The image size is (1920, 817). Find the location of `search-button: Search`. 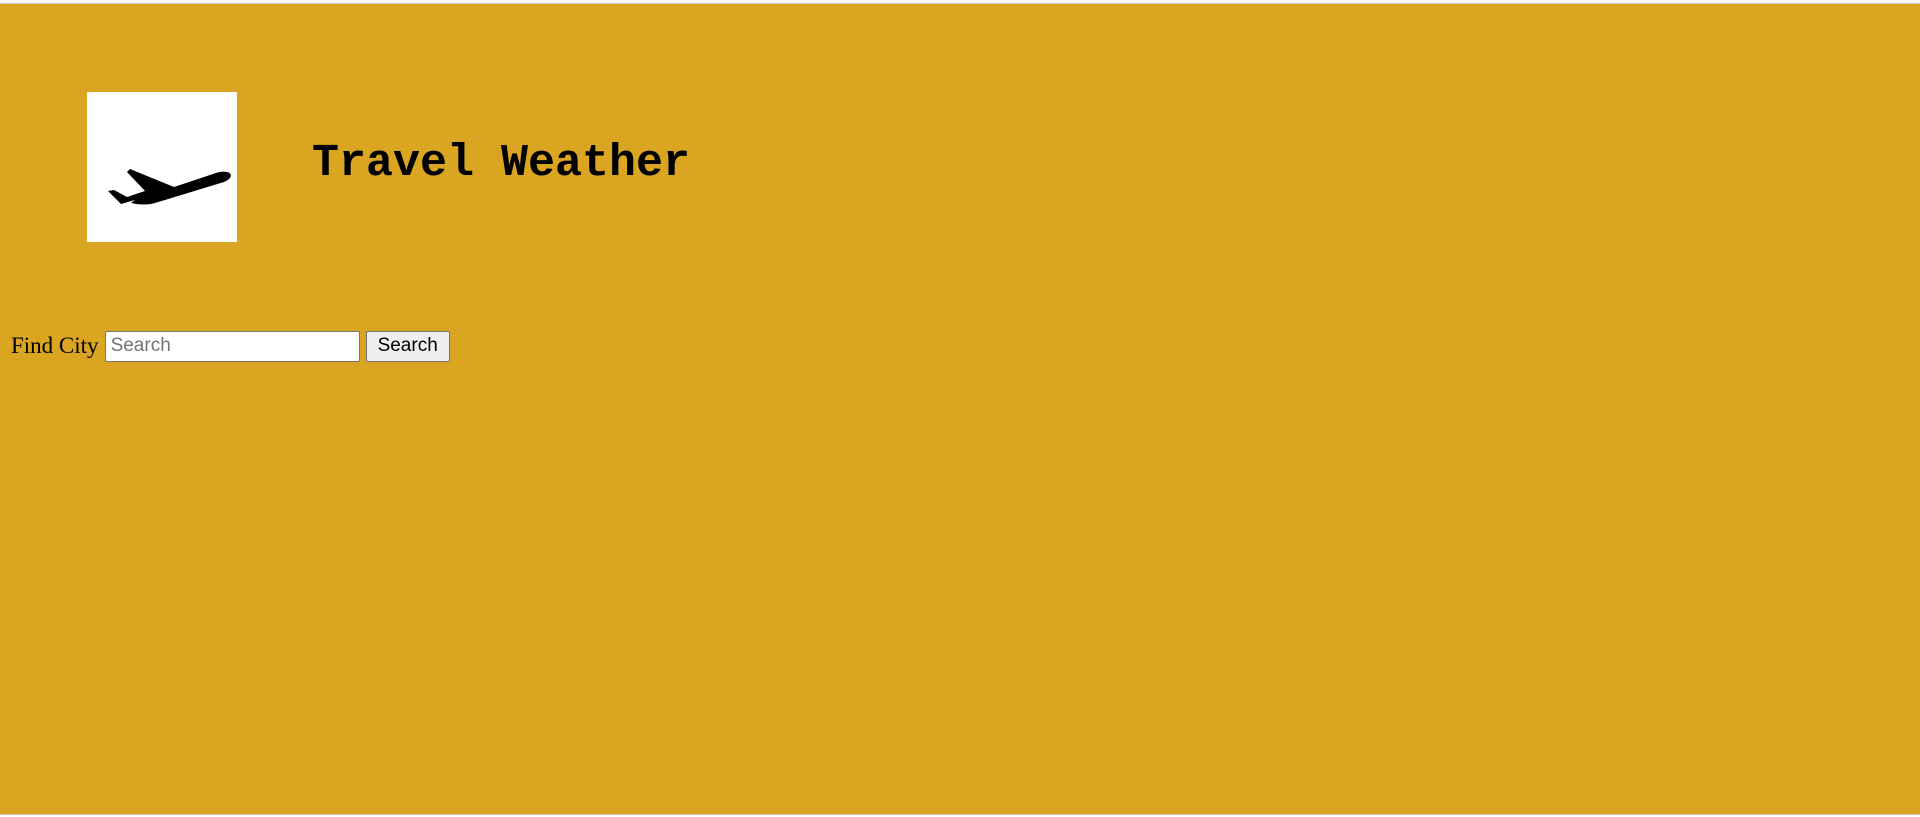

search-button: Search is located at coordinates (407, 346).